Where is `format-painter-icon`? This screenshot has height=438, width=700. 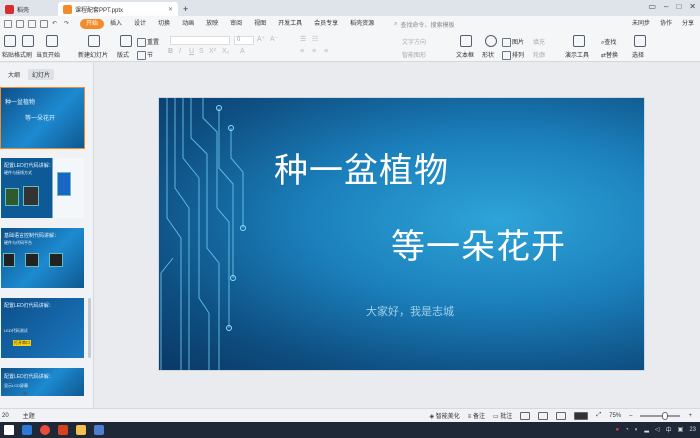 format-painter-icon is located at coordinates (28, 41).